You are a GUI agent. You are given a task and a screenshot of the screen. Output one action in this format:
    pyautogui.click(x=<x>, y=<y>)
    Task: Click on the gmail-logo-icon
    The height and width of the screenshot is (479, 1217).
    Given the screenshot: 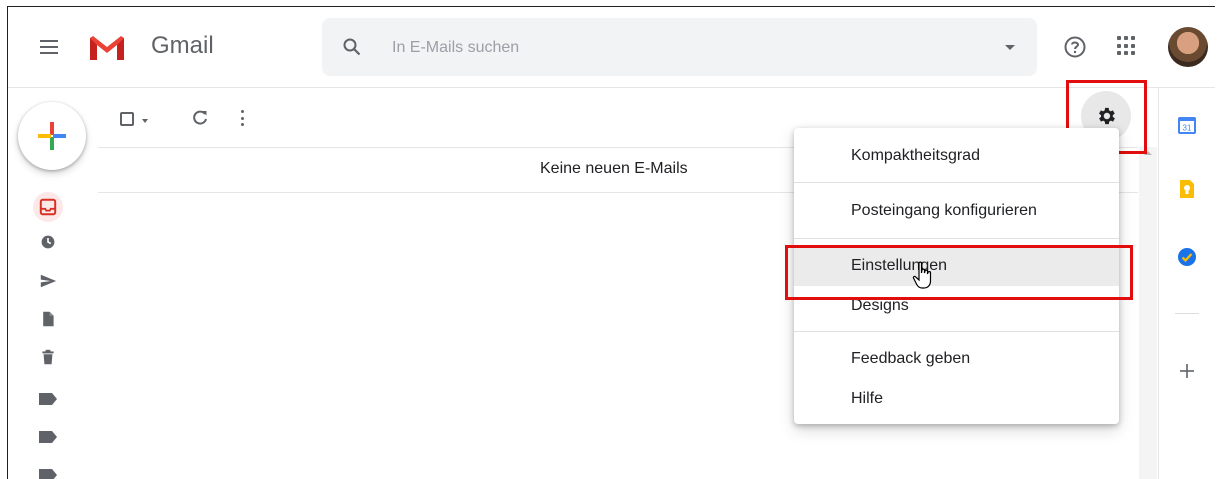 What is the action you would take?
    pyautogui.click(x=107, y=48)
    